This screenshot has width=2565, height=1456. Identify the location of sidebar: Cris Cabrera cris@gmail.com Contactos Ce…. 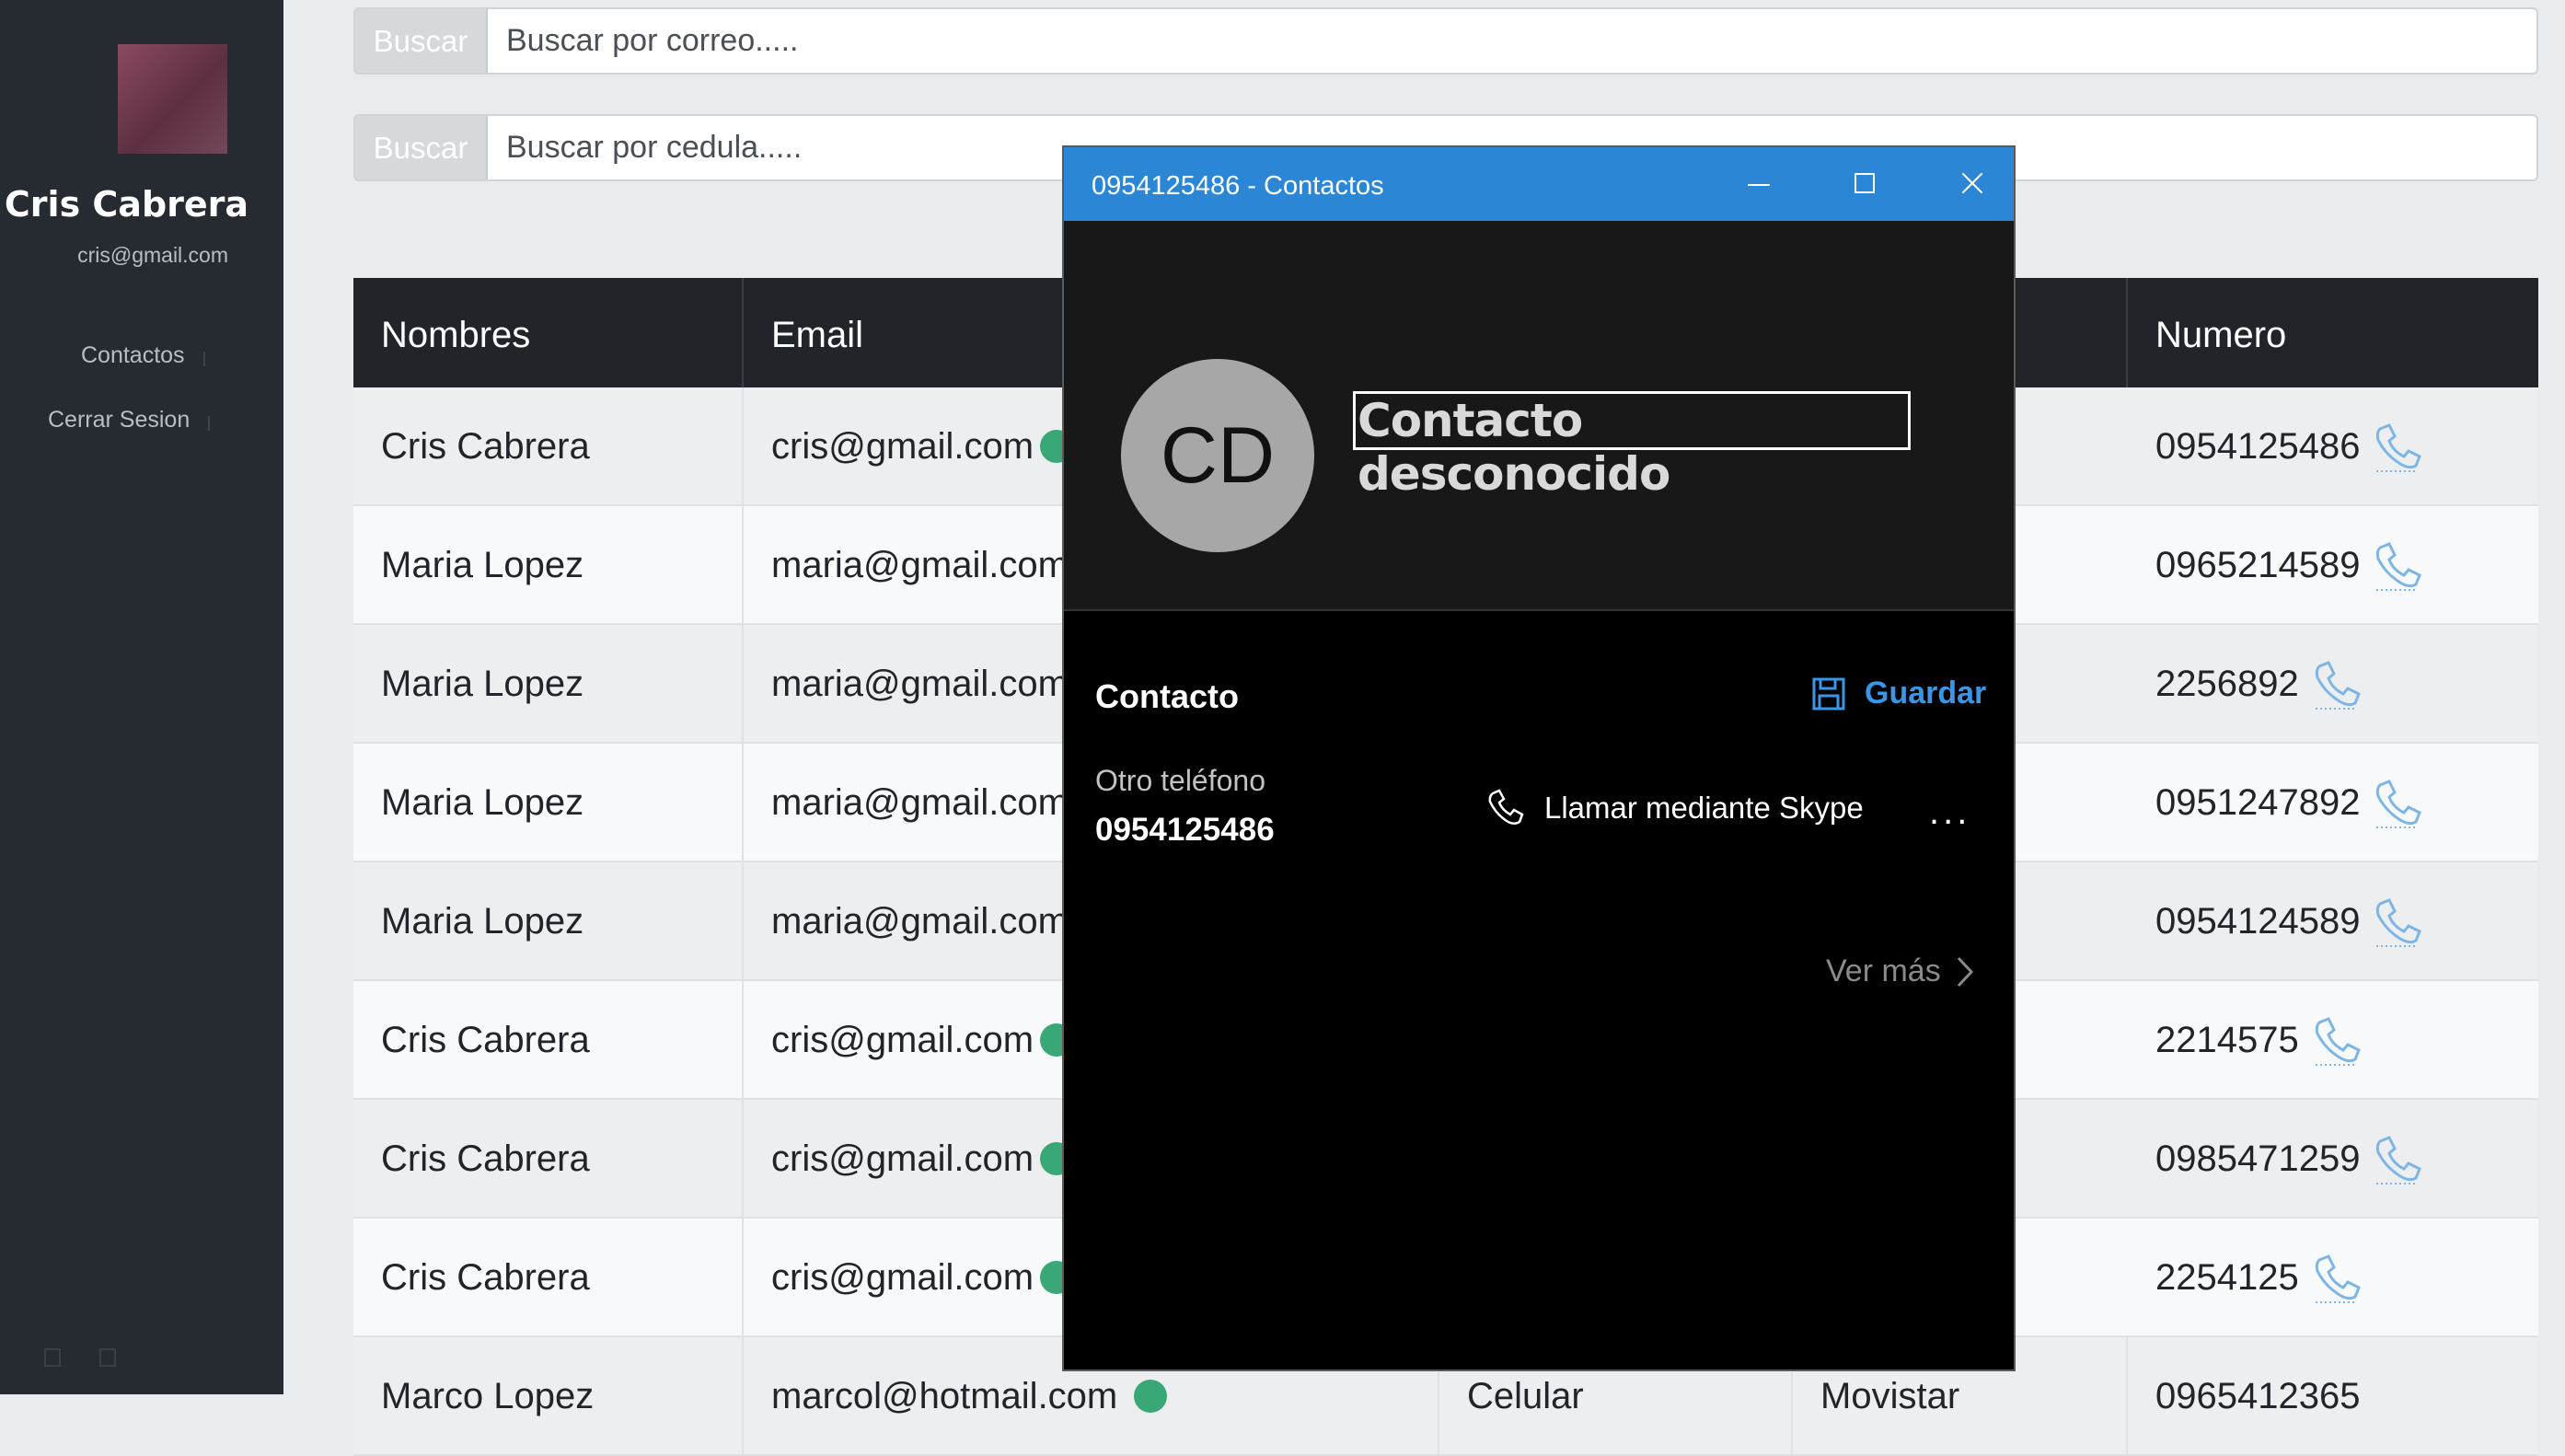
(141, 697).